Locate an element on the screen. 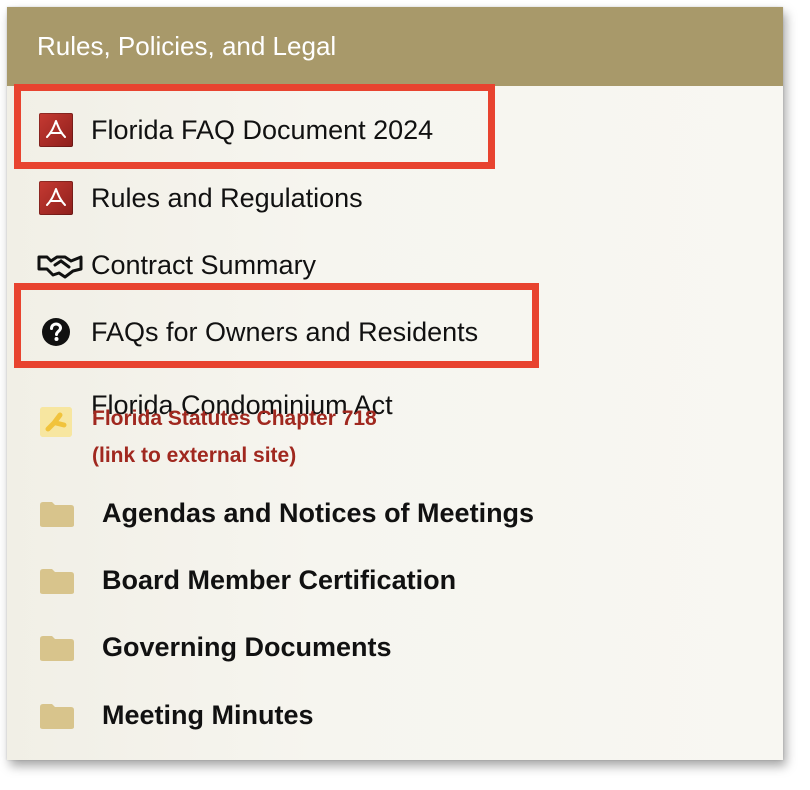 The width and height of the screenshot is (810, 790). folder-label: Governing Documents is located at coordinates (247, 647).